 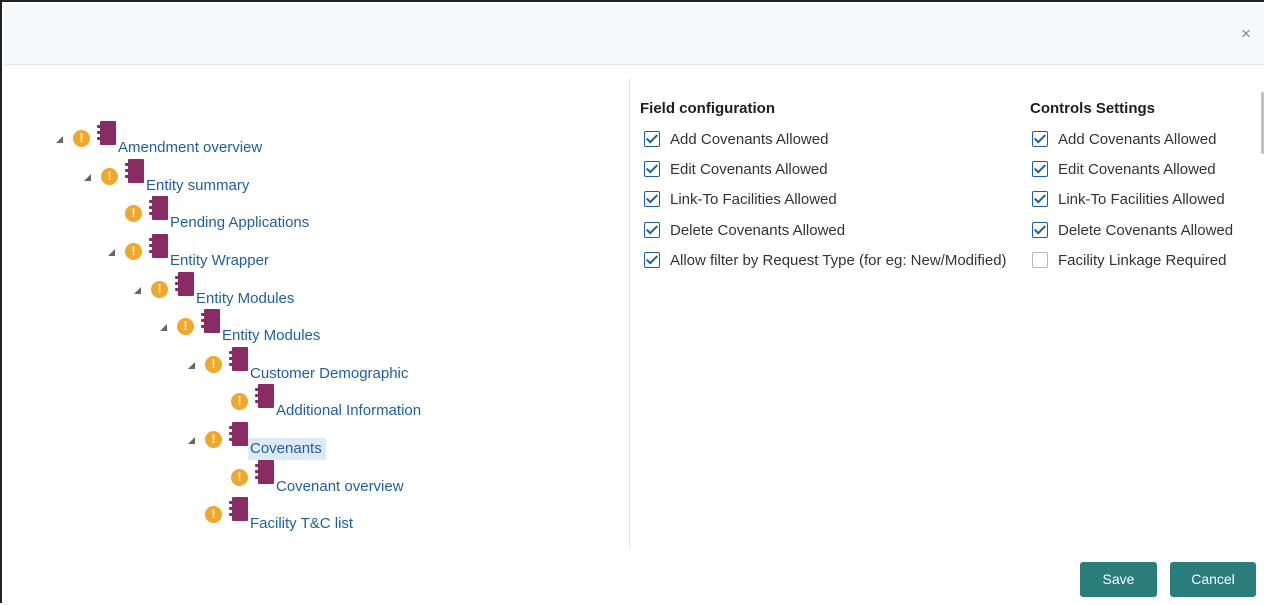 I want to click on tree-node: ! Entity Wrapper, so click(x=190, y=251).